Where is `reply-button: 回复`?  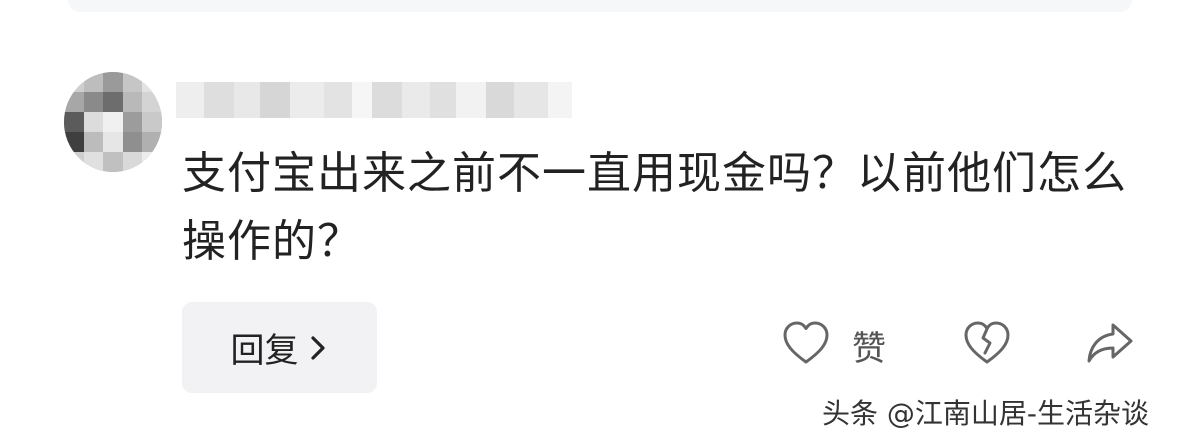 reply-button: 回复 is located at coordinates (279, 347).